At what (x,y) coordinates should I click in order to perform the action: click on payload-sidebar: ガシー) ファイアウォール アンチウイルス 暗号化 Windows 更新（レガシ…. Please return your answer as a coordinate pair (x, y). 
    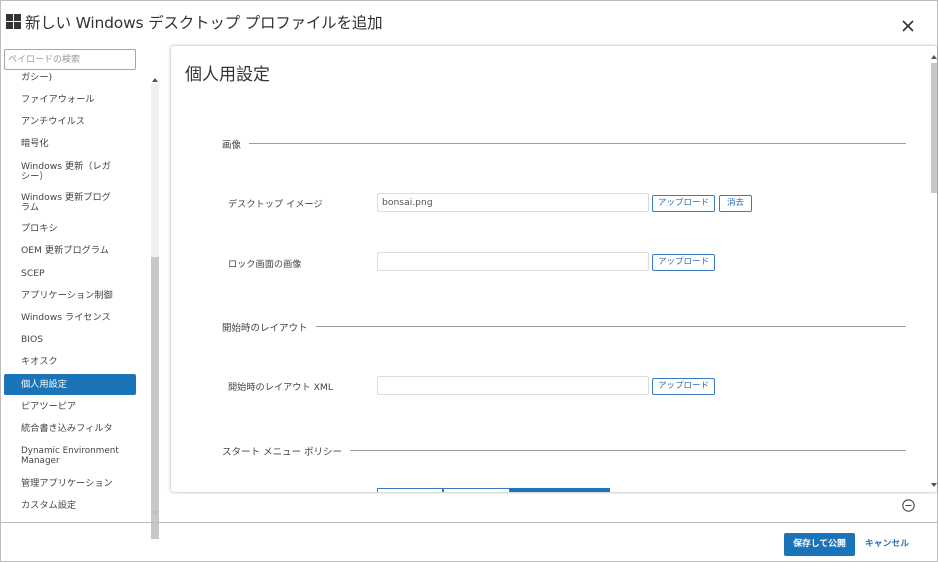
    Looking at the image, I should click on (81, 292).